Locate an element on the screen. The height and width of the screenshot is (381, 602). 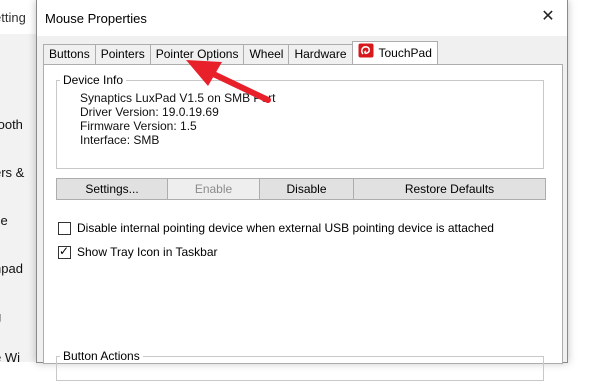
restore-defaults-button: Restore Defaults is located at coordinates (449, 189).